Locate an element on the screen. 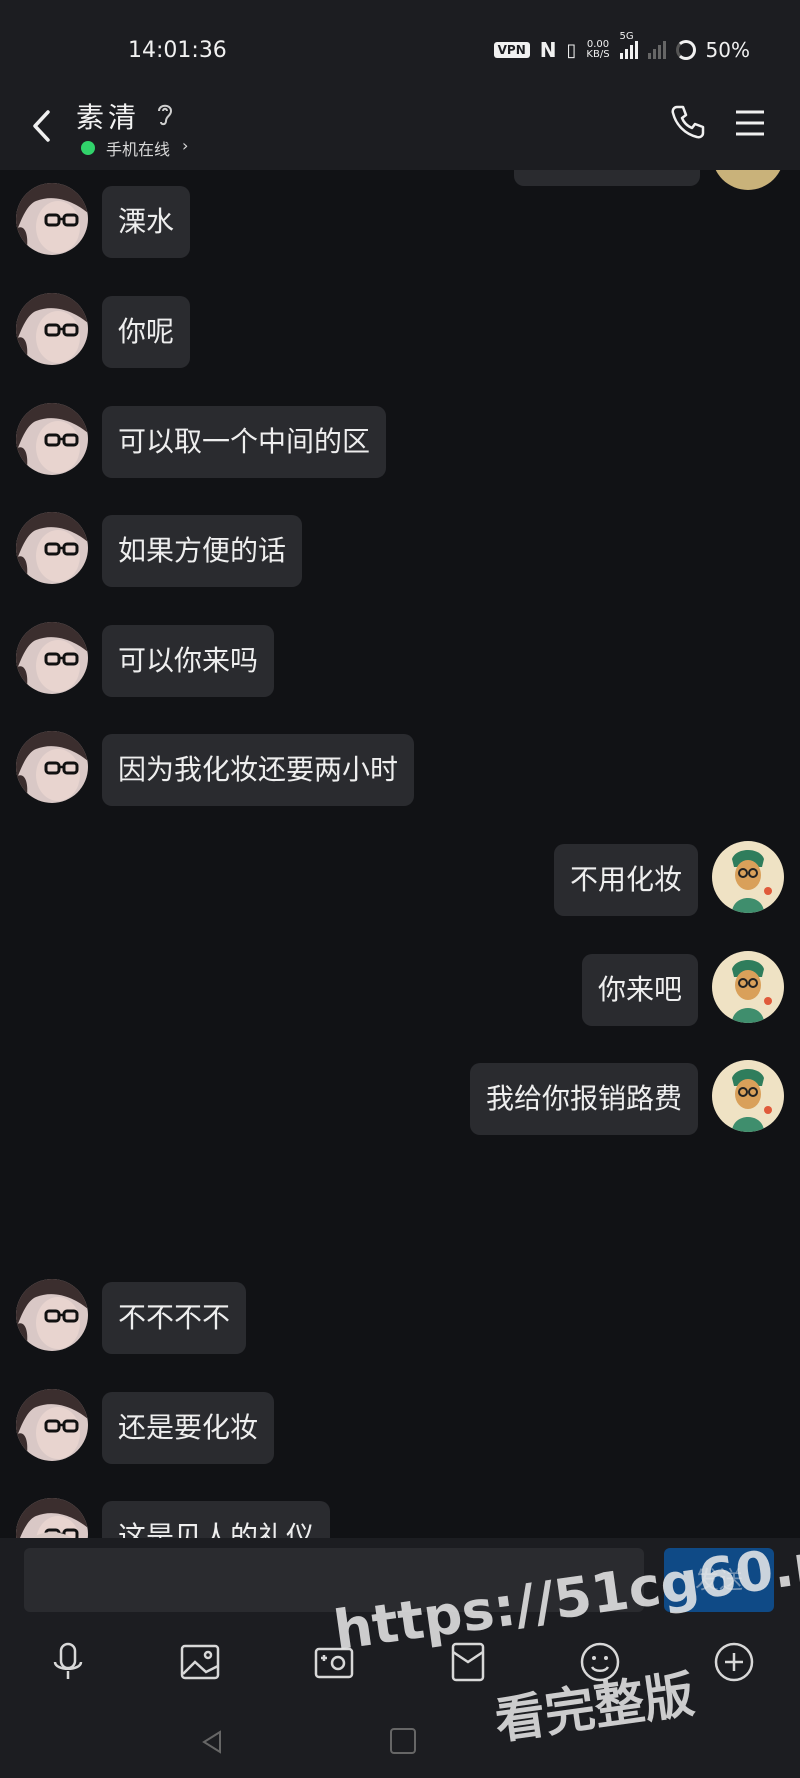 The height and width of the screenshot is (1778, 800). status-icons: VPN N ▯ 0.00 KB/S 5G 50% is located at coordinates (621, 46).